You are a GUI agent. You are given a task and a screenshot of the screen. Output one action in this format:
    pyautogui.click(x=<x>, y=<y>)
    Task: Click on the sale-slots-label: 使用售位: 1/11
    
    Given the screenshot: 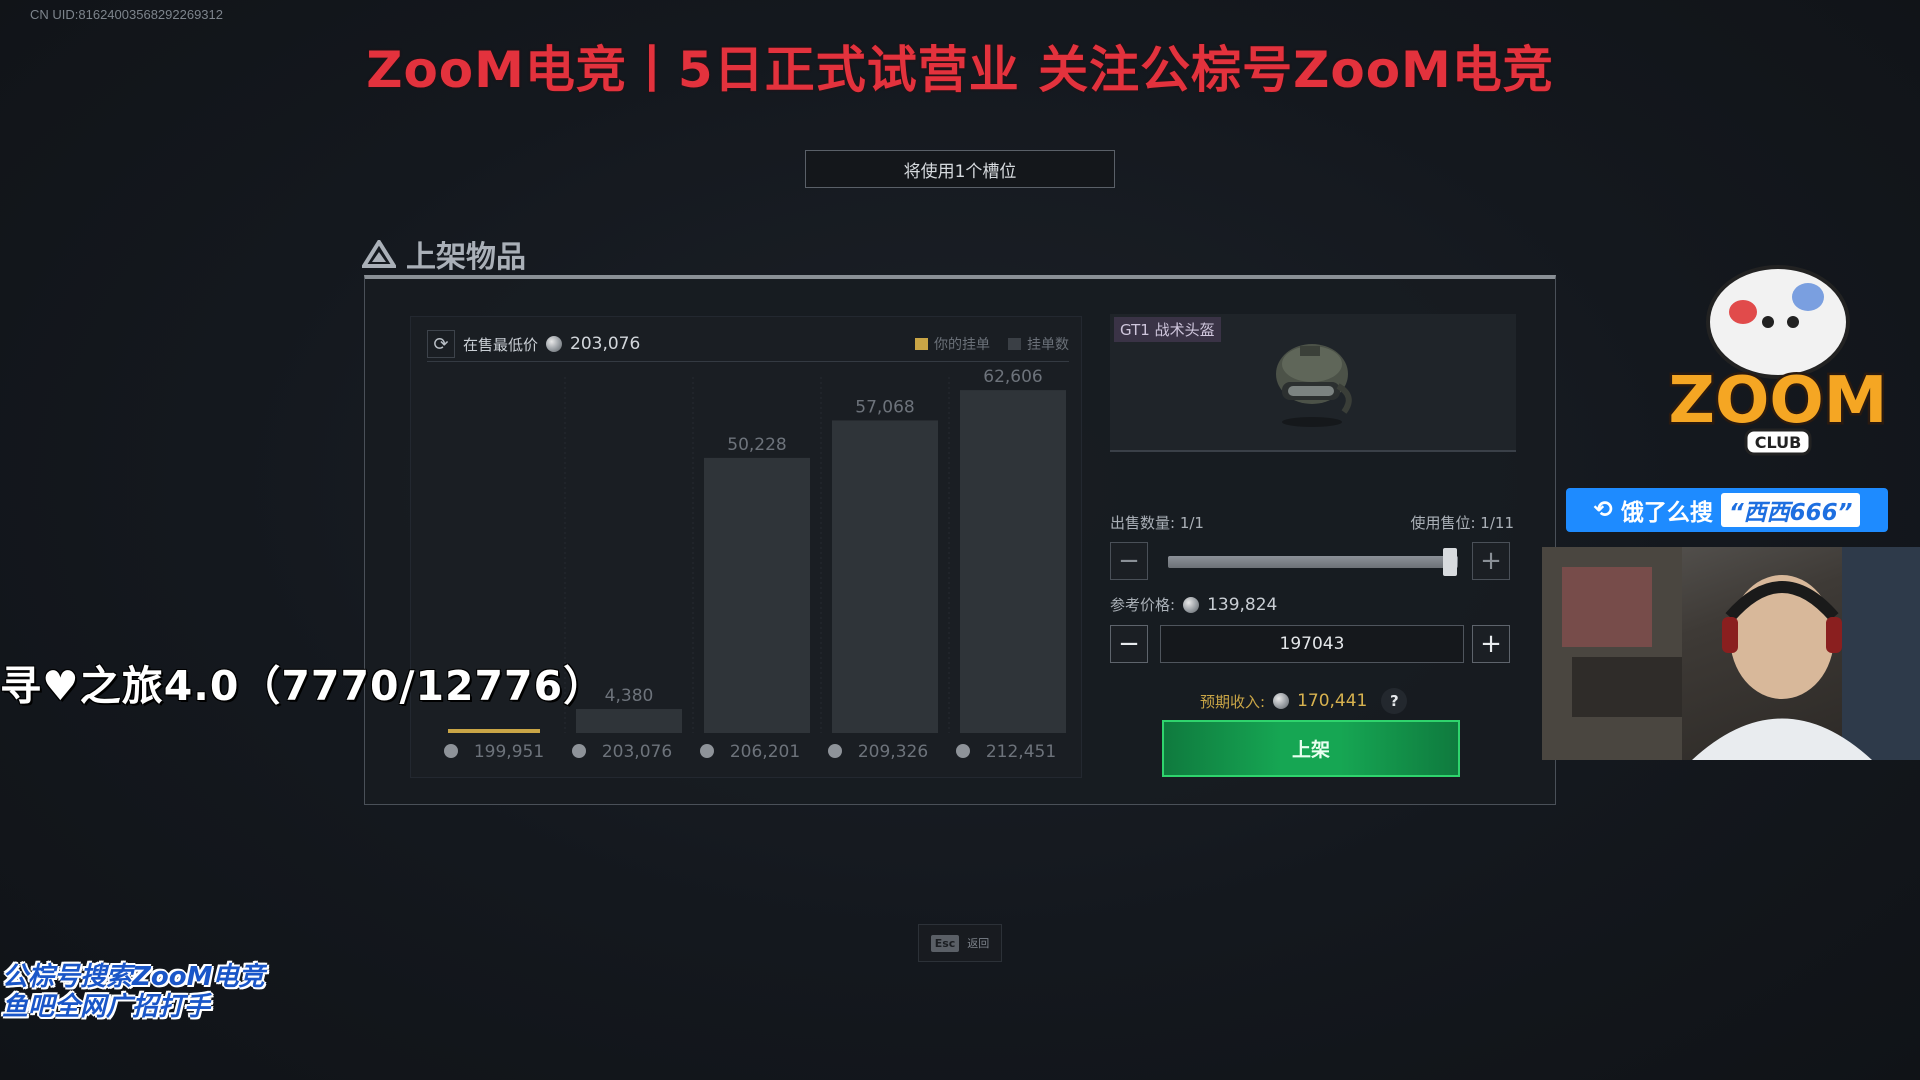 What is the action you would take?
    pyautogui.click(x=1462, y=523)
    